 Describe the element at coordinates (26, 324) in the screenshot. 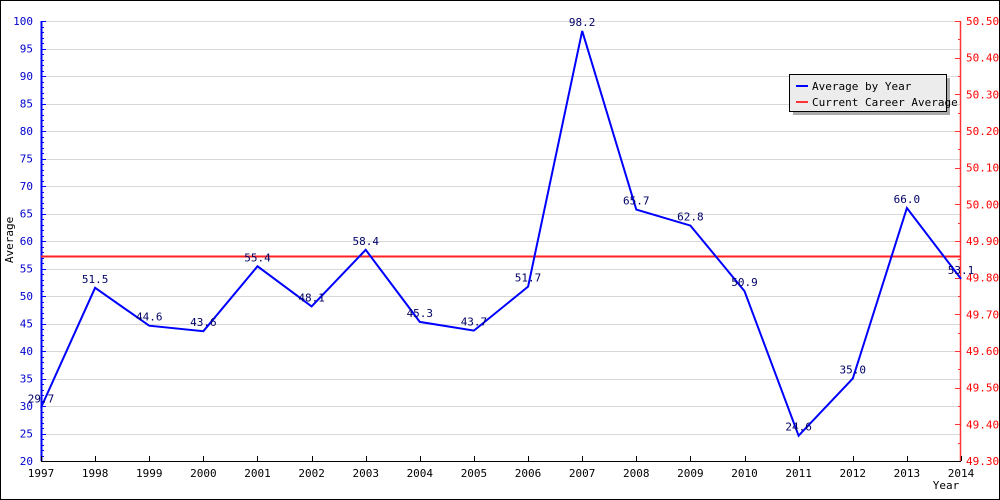

I see `left-tick-label: 45` at that location.